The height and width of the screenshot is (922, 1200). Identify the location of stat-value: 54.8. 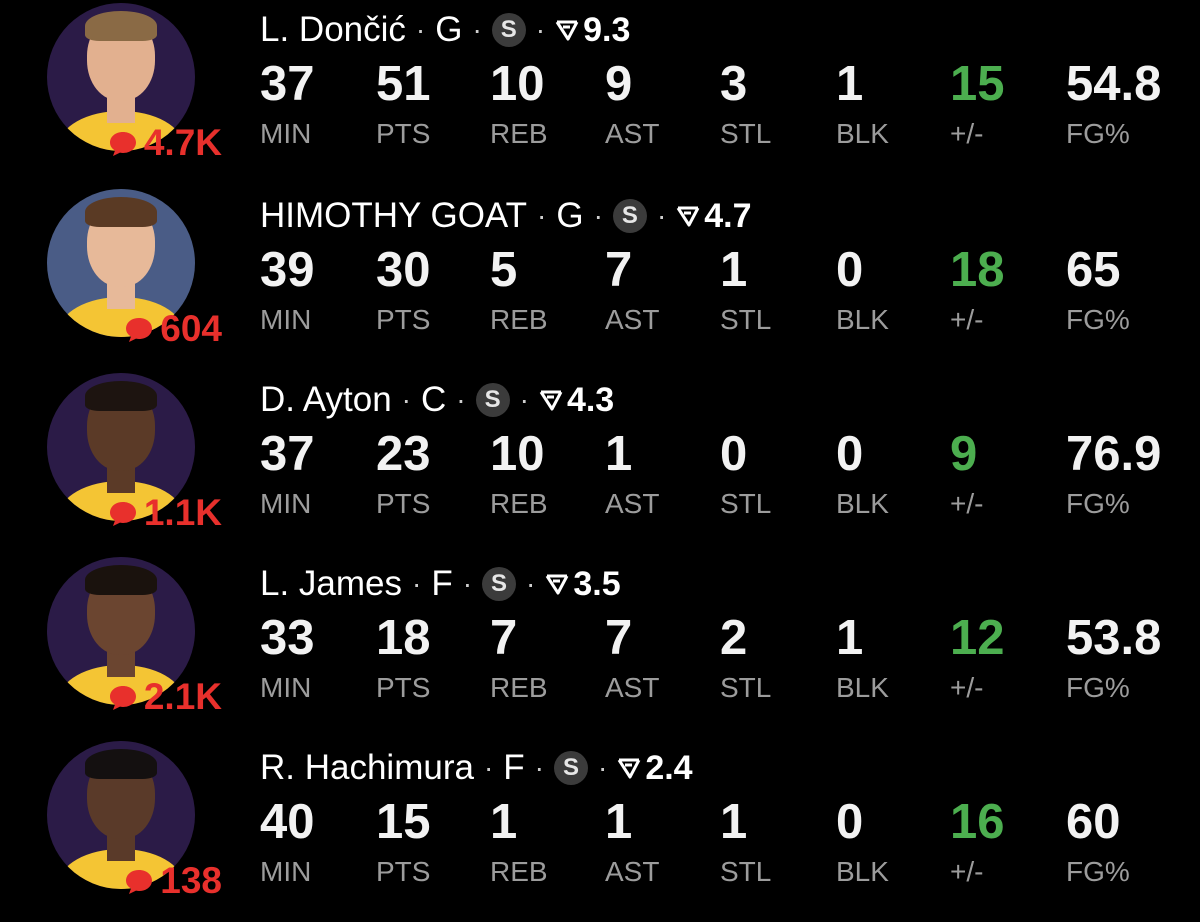
(1114, 84).